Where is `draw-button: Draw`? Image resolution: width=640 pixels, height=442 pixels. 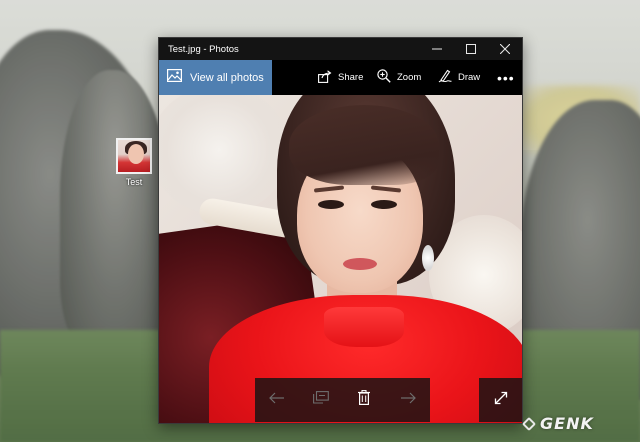
draw-button: Draw is located at coordinates (459, 77).